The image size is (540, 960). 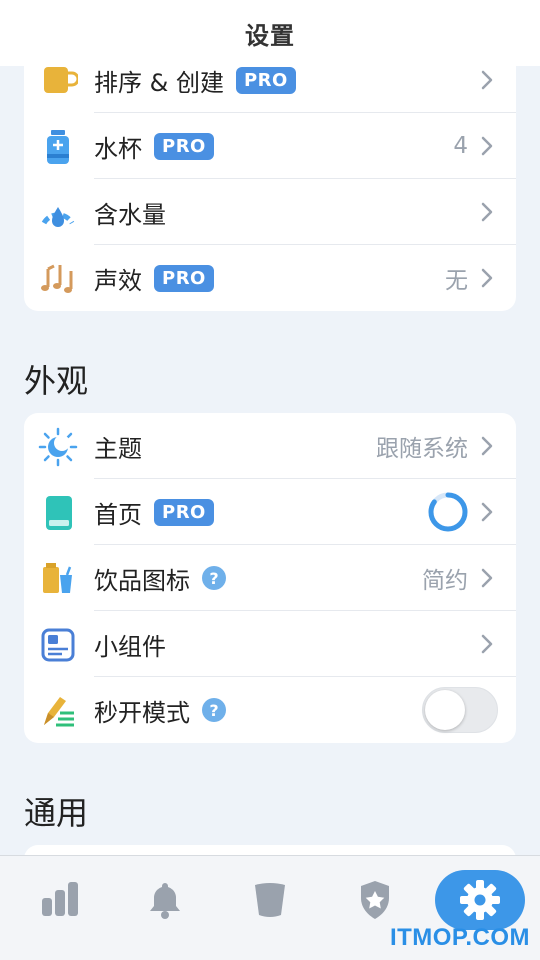 I want to click on row-value: 4, so click(x=460, y=146).